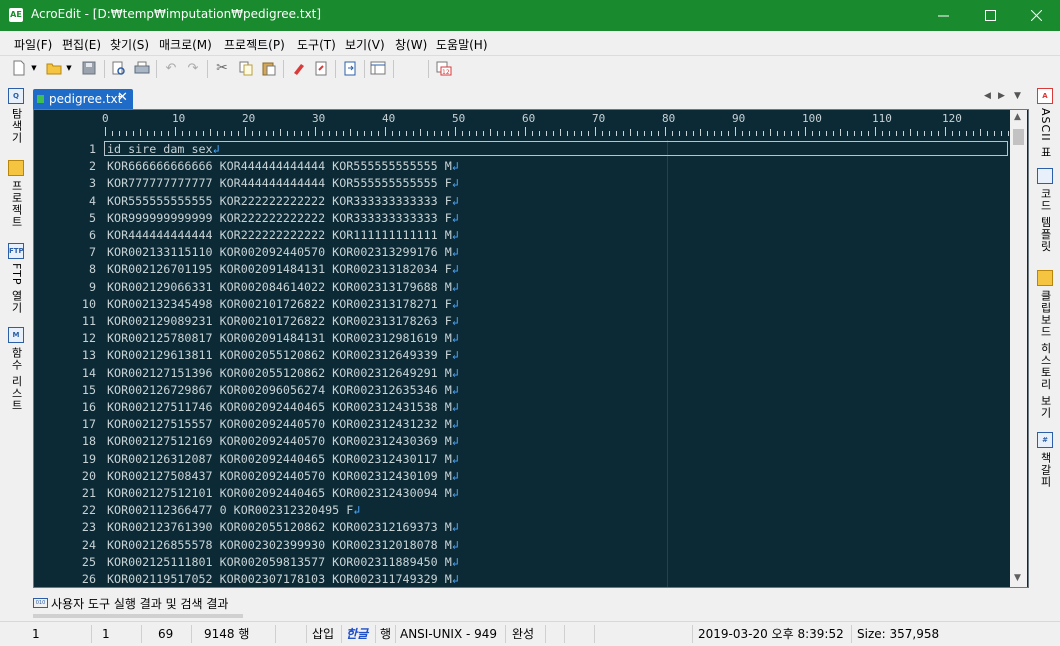 This screenshot has height=646, width=1060. I want to click on redo-button: ↷, so click(193, 68).